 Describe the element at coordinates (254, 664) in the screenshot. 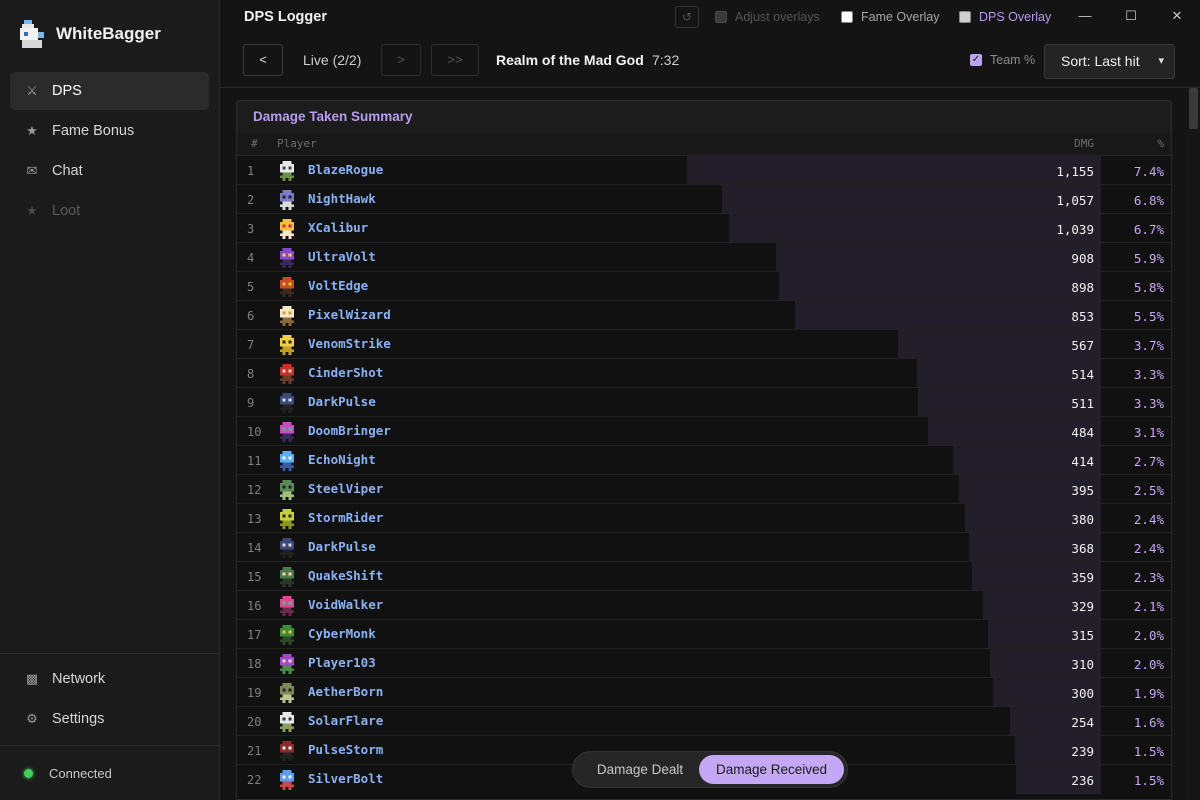

I see `row-rank: 18` at that location.